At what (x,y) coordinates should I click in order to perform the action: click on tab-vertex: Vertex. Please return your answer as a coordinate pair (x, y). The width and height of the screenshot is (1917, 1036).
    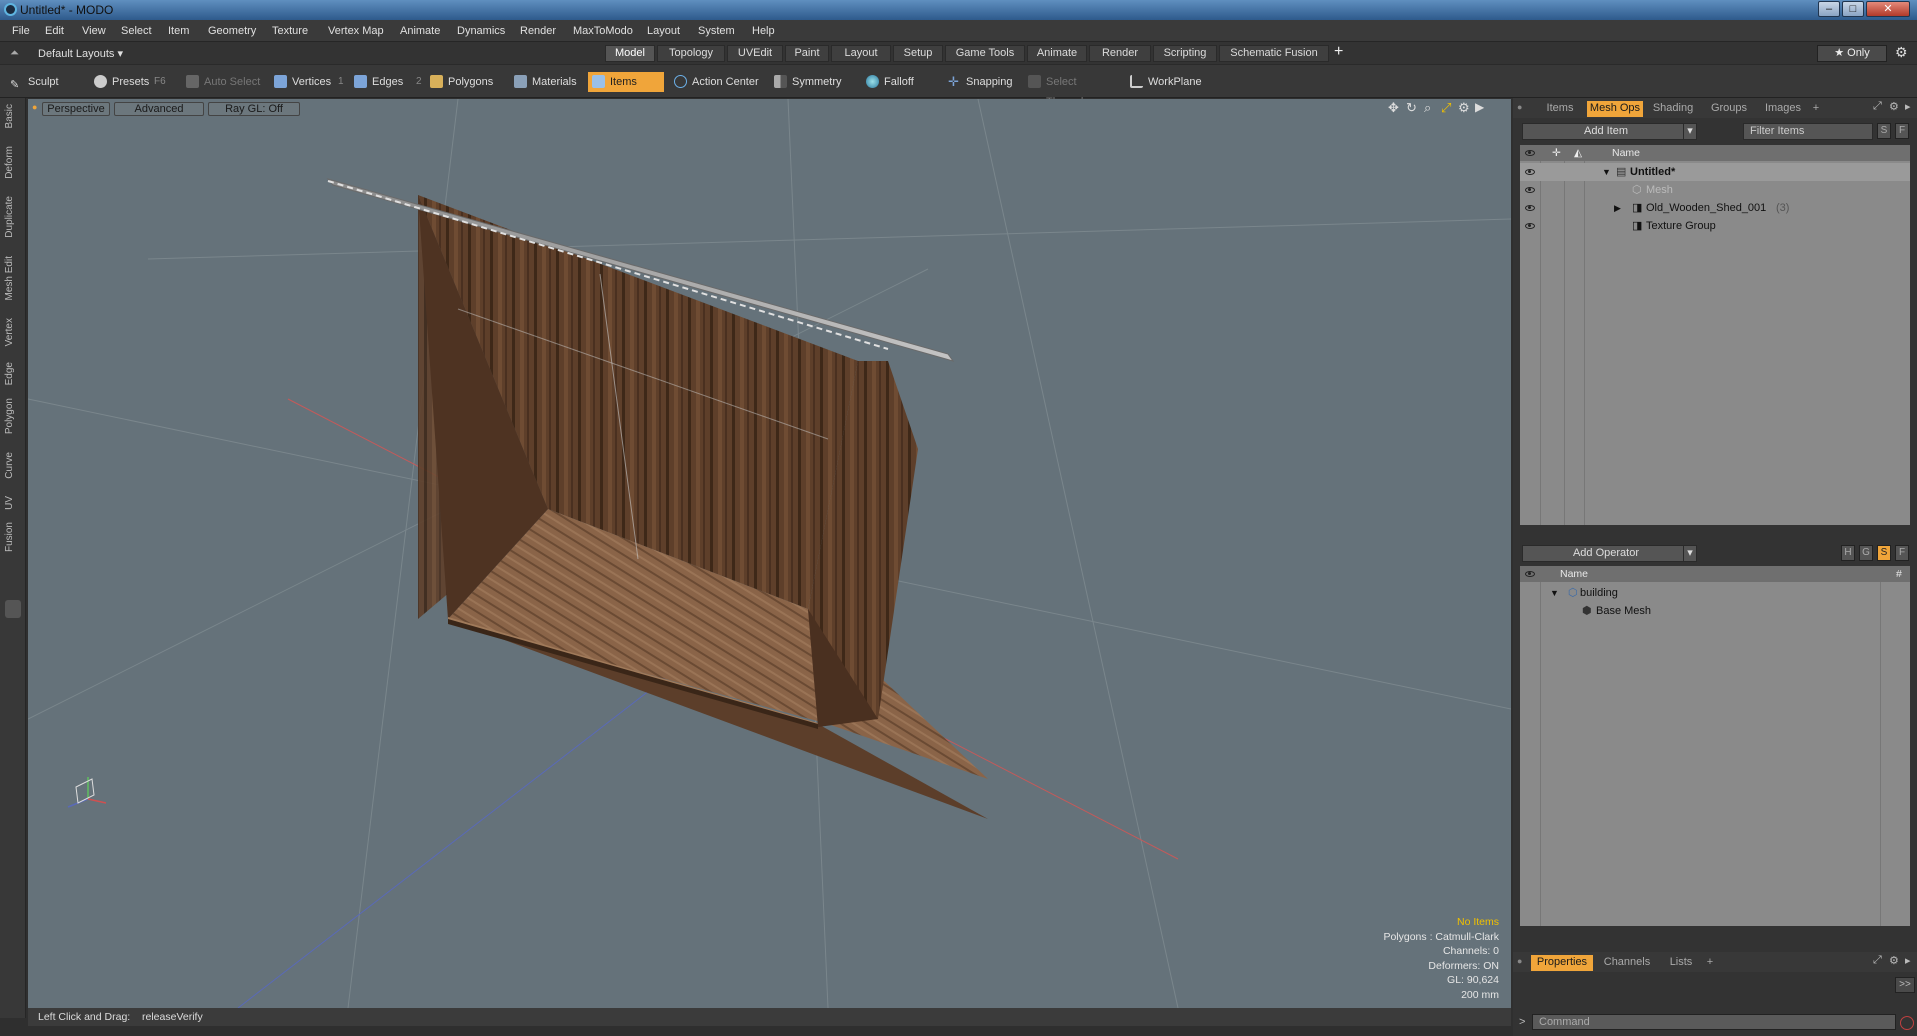
    Looking at the image, I should click on (12, 332).